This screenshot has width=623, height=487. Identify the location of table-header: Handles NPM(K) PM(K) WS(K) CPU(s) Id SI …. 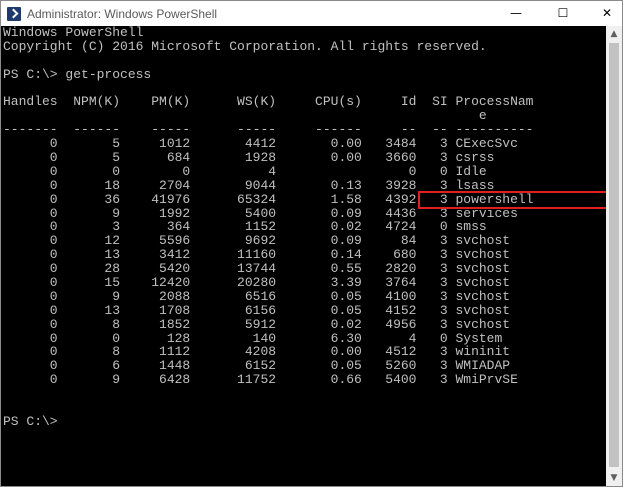
(268, 102).